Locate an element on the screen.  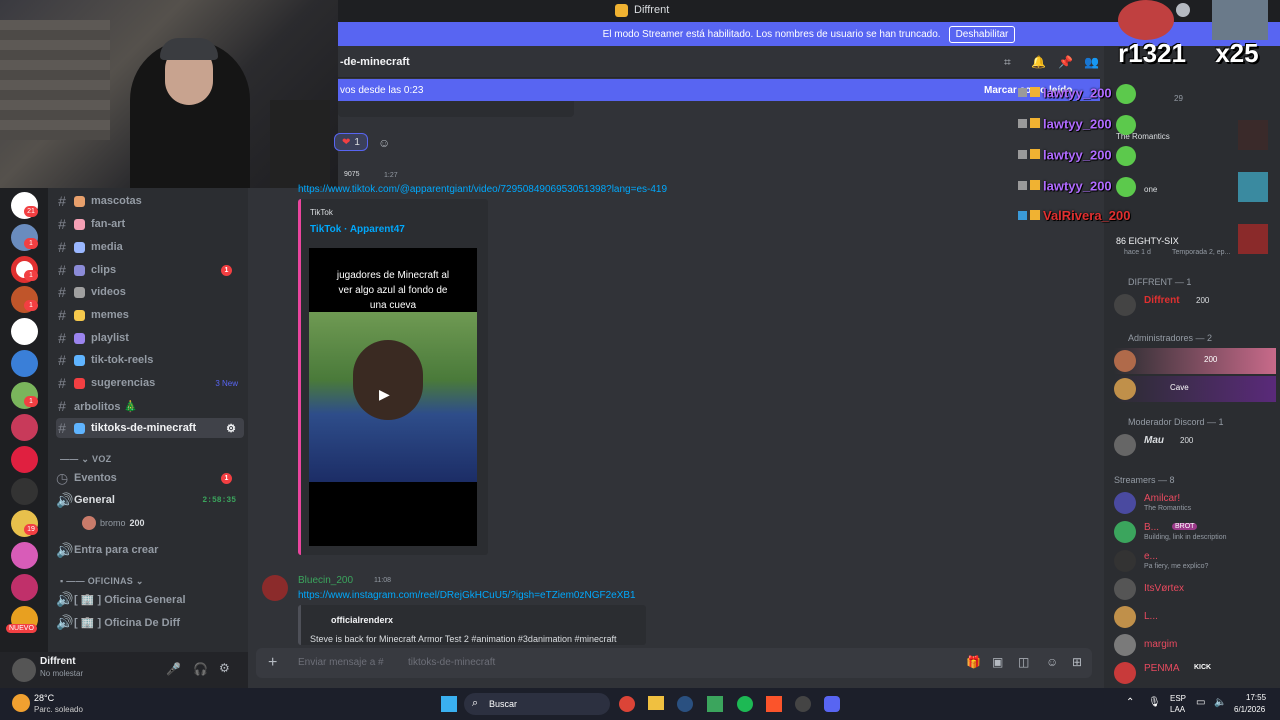
network-icon: ▭ is located at coordinates (1200, 702).